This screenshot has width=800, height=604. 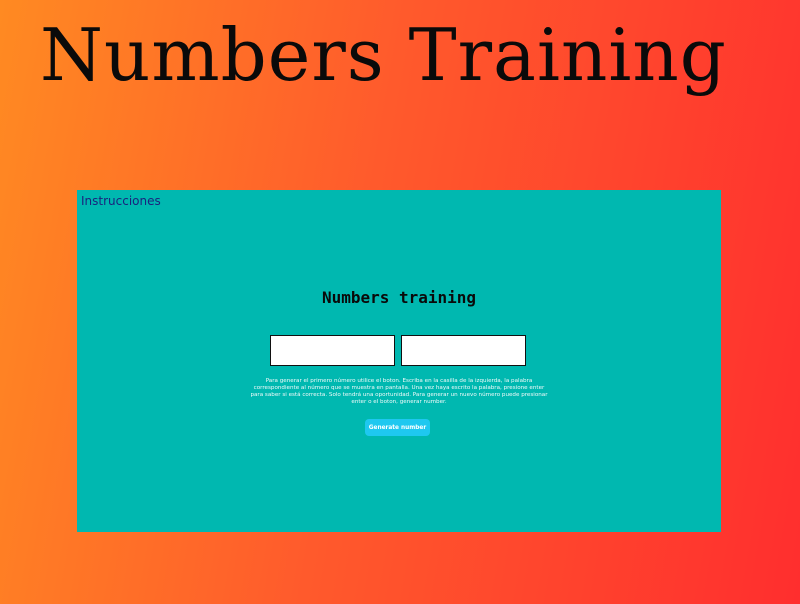 What do you see at coordinates (399, 297) in the screenshot?
I see `app-title: Numbers training` at bounding box center [399, 297].